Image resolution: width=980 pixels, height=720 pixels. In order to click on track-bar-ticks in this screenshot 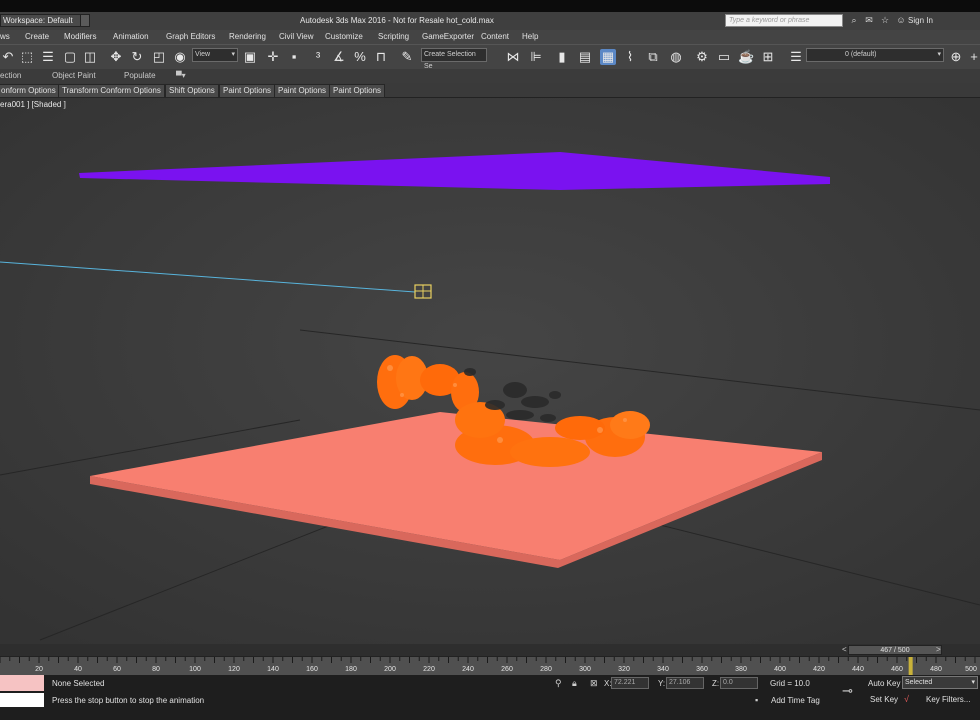, I will do `click(488, 666)`.